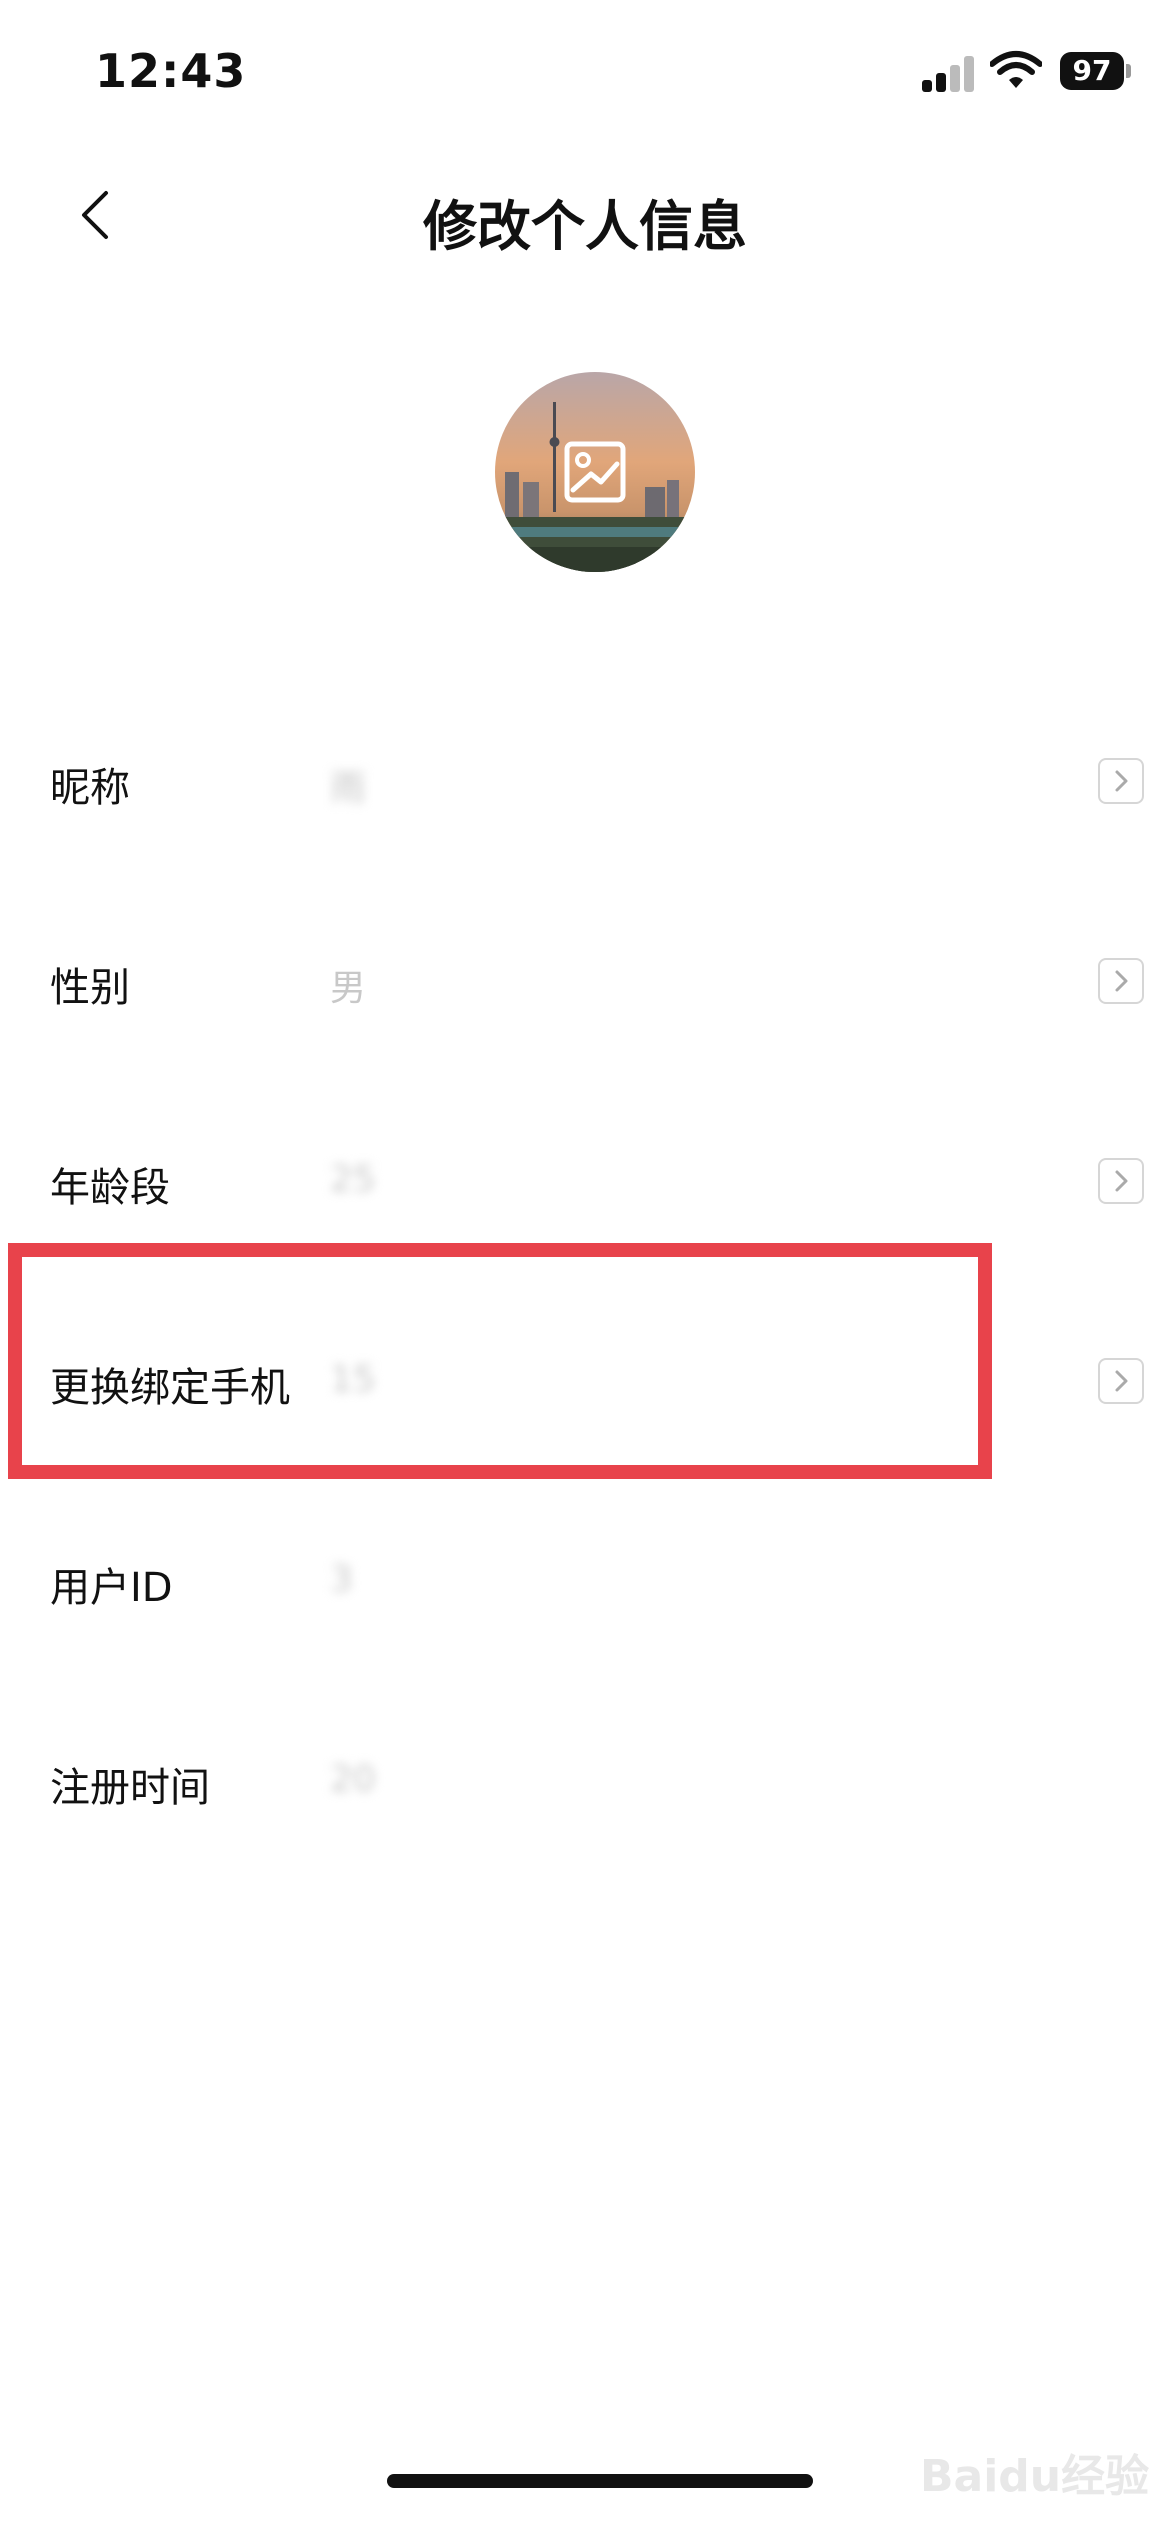 The image size is (1170, 2532). What do you see at coordinates (90, 788) in the screenshot?
I see `row-label: 昵称` at bounding box center [90, 788].